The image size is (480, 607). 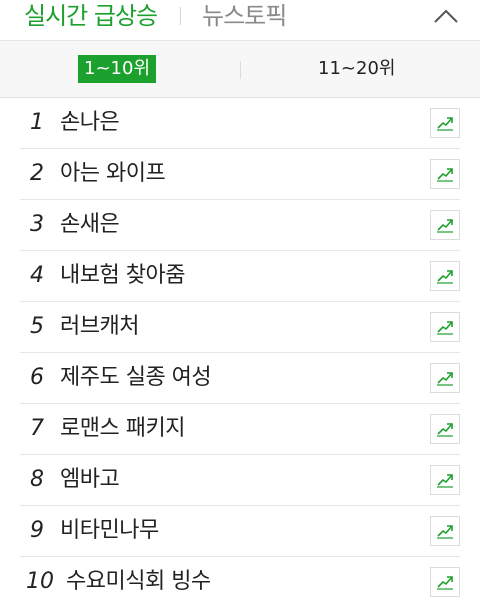 What do you see at coordinates (99, 327) in the screenshot?
I see `search-term: 러브캐처` at bounding box center [99, 327].